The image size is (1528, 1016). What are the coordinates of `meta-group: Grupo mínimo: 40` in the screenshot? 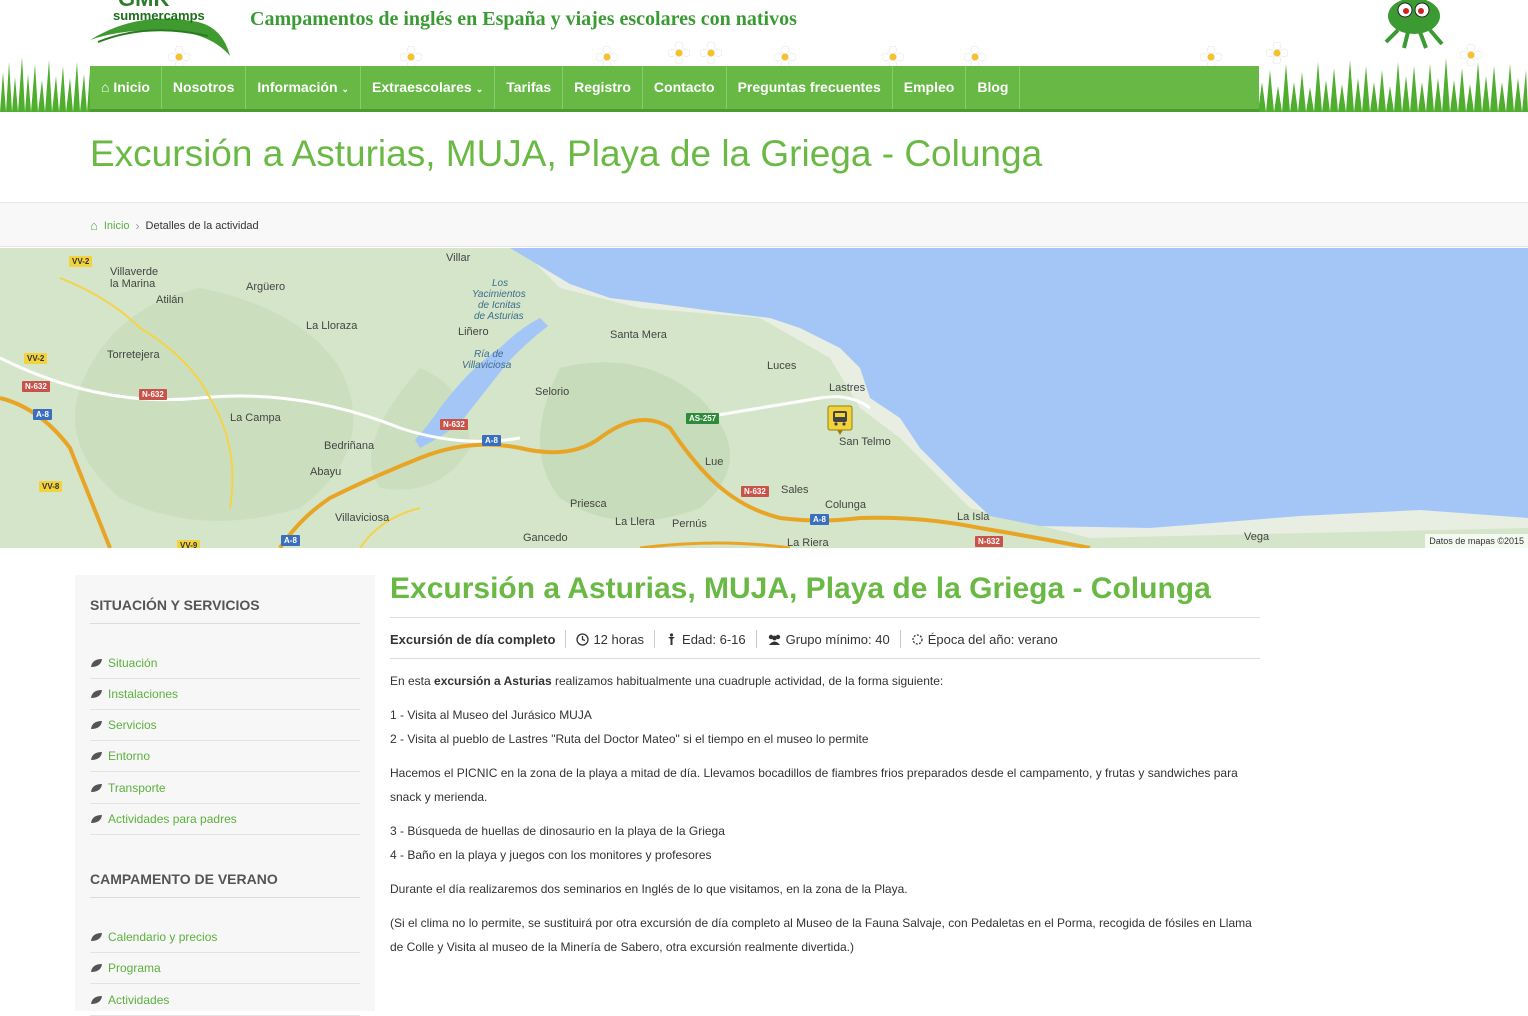 It's located at (827, 639).